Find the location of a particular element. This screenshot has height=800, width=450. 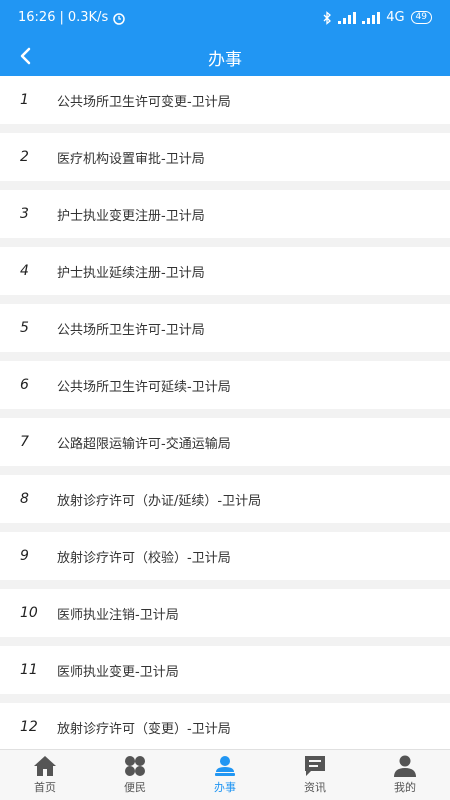

tab-affairs: 办事 is located at coordinates (225, 775).